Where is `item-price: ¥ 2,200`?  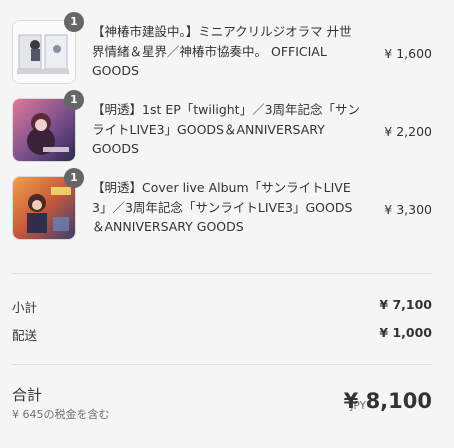 item-price: ¥ 2,200 is located at coordinates (408, 131).